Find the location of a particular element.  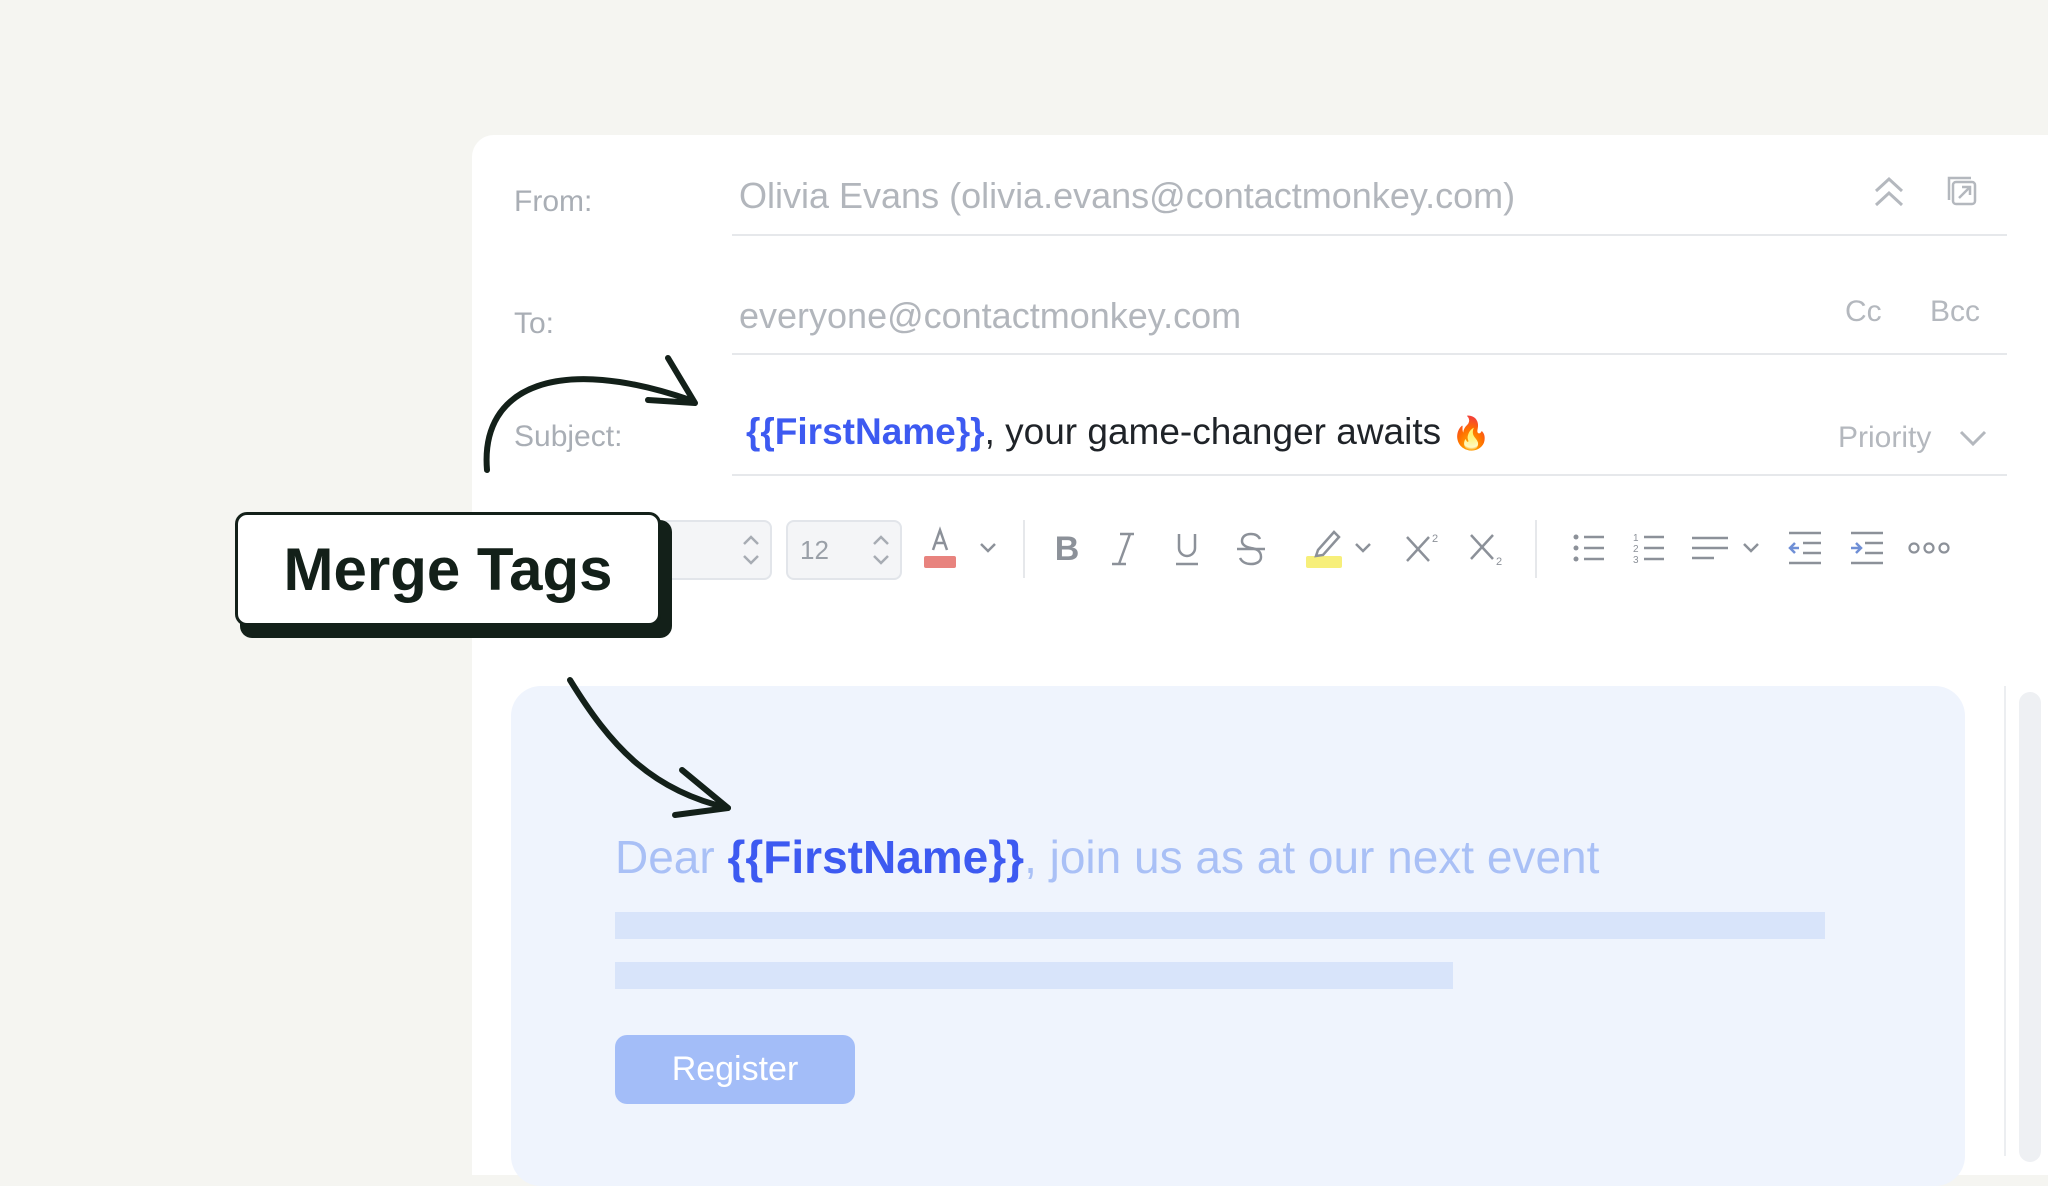

arrow-to-body-icon is located at coordinates (649, 747).